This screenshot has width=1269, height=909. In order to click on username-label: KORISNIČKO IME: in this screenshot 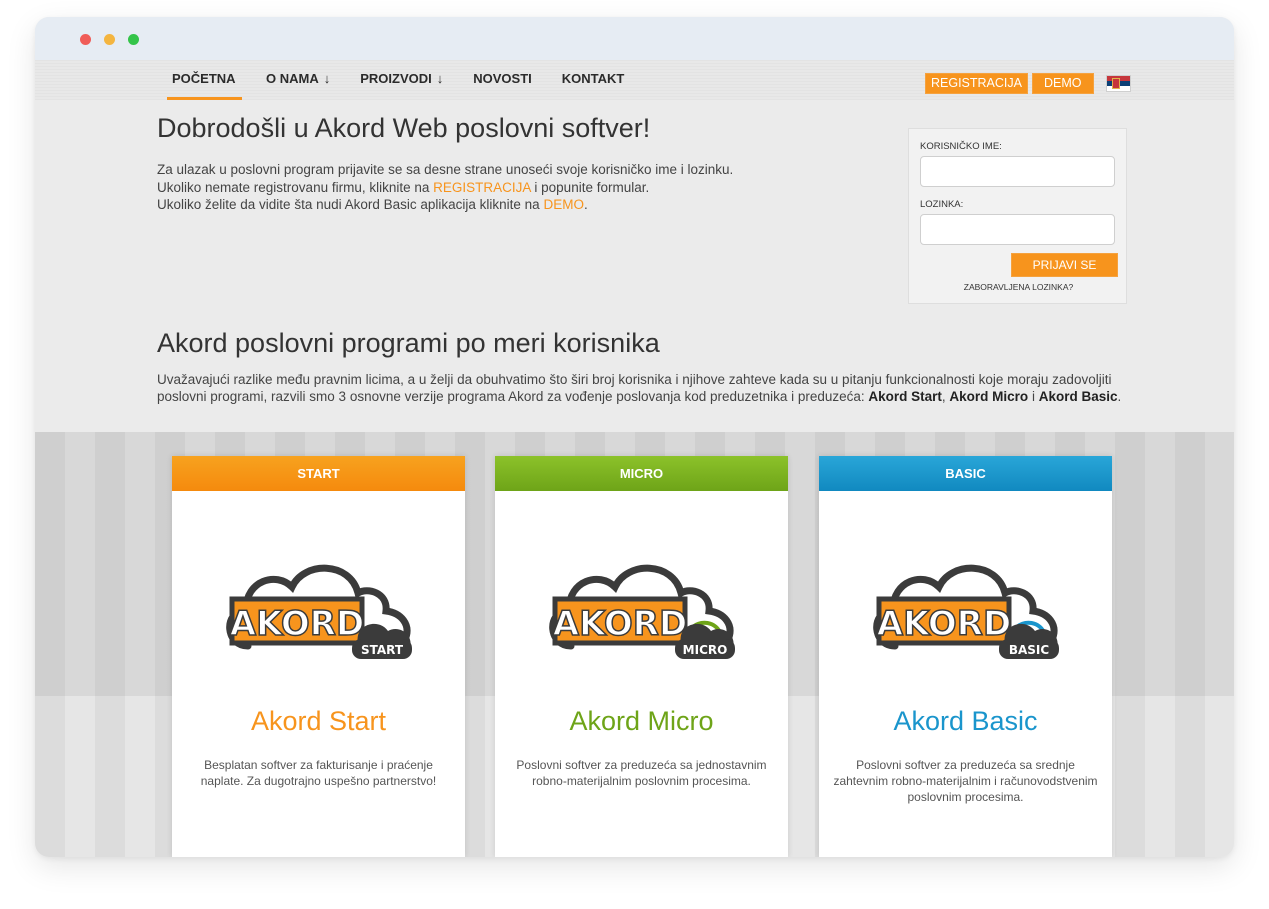, I will do `click(961, 146)`.